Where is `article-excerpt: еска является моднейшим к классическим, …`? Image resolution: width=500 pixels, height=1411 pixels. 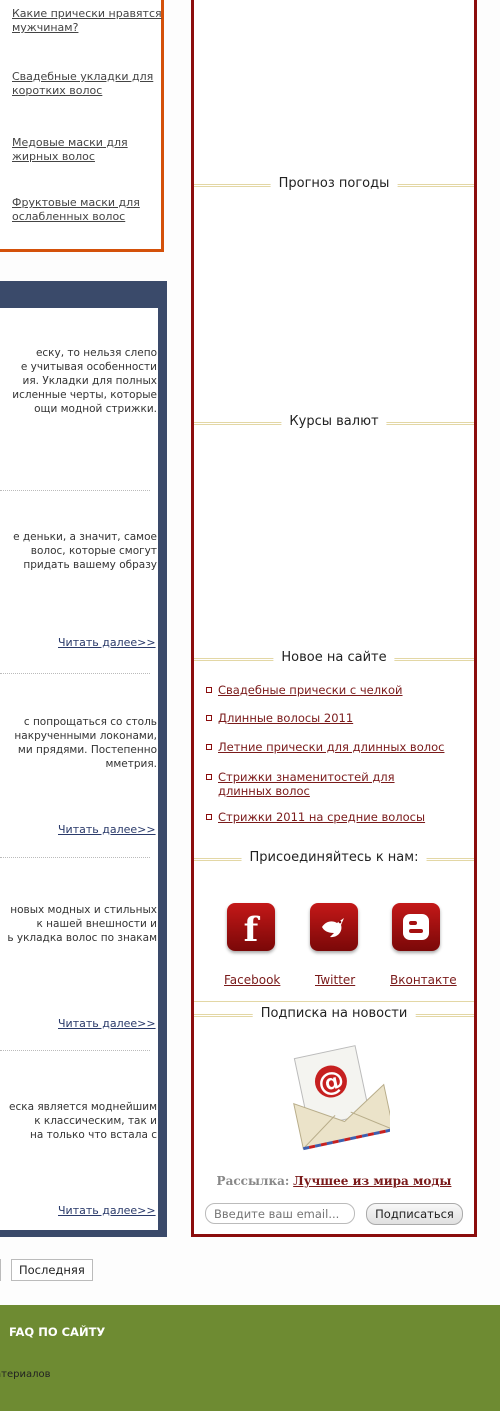
article-excerpt: еска является моднейшим к классическим, … is located at coordinates (83, 1121).